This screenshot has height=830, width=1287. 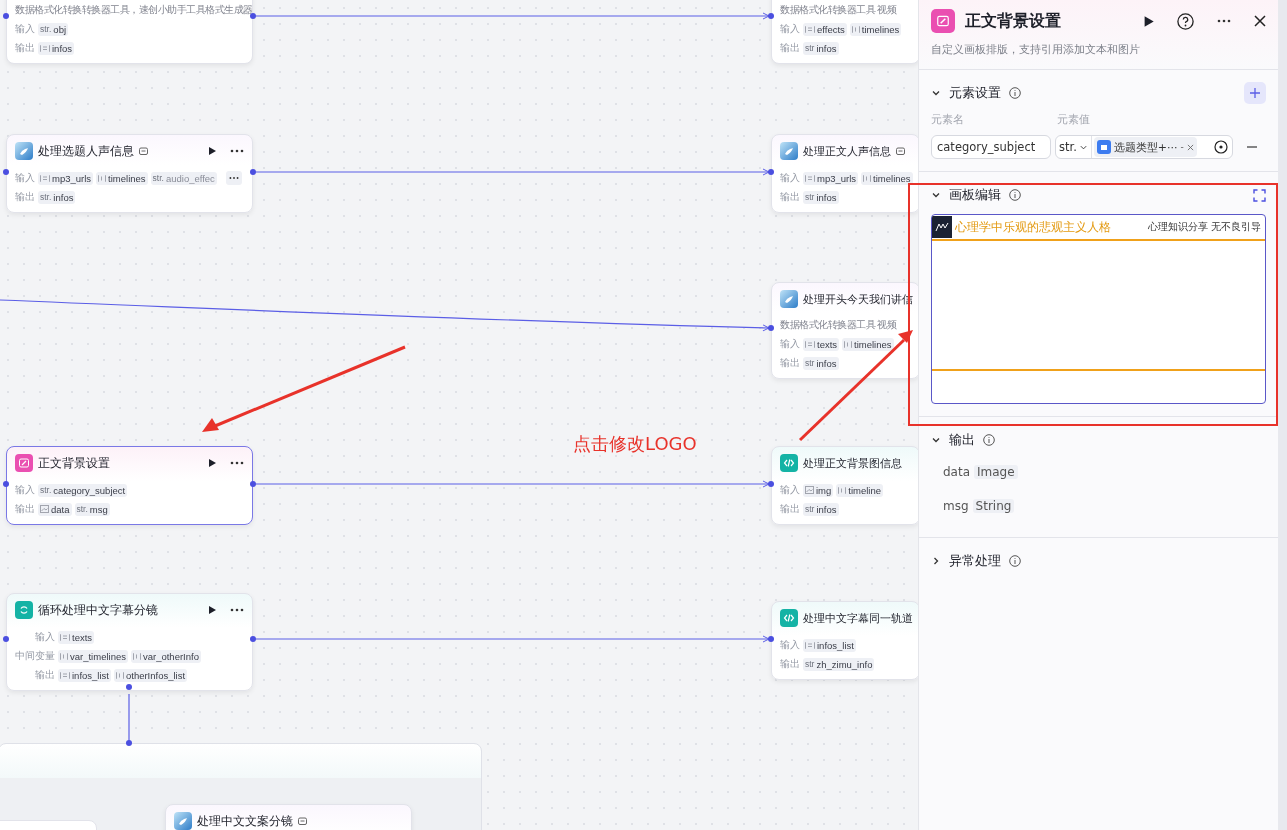 I want to click on node-title: 处理中文文案分镜, so click(x=245, y=821).